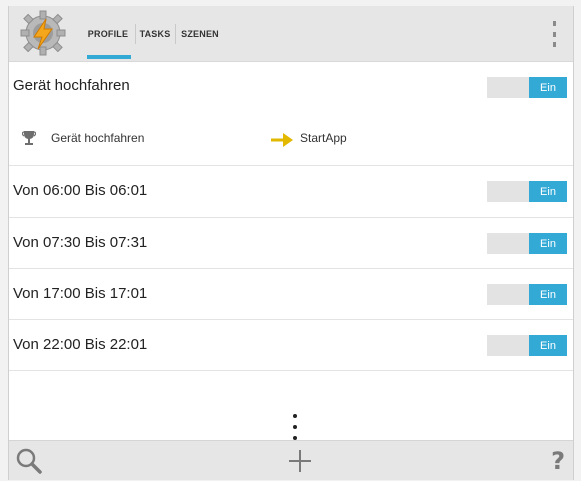  Describe the element at coordinates (80, 190) in the screenshot. I see `profile-title: Von 06:00 Bis 06:01` at that location.